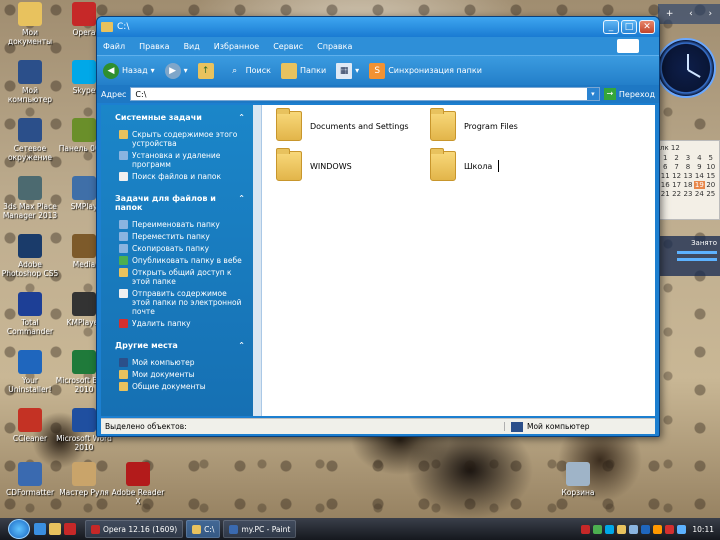 This screenshot has height=540, width=720. Describe the element at coordinates (181, 260) in the screenshot. I see `task-link: Опубликовать папку в вебе` at that location.